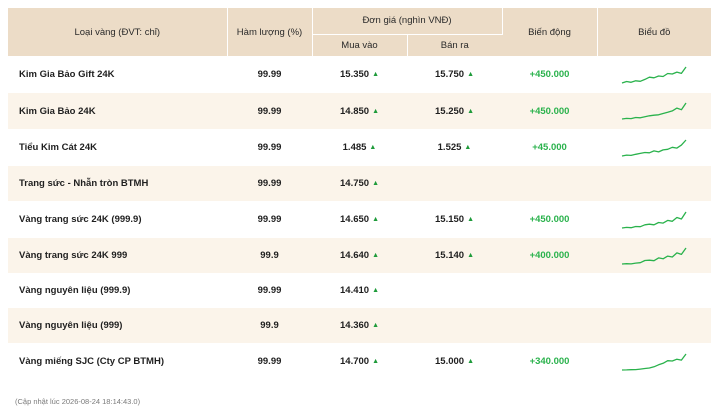 Image resolution: width=720 pixels, height=413 pixels. Describe the element at coordinates (117, 111) in the screenshot. I see `gold-type-cell: Kim Gia Bảo 24K` at that location.